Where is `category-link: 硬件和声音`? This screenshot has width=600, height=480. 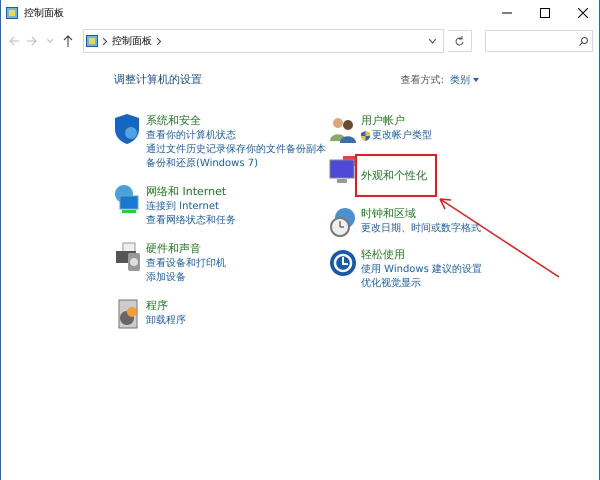 category-link: 硬件和声音 is located at coordinates (173, 248).